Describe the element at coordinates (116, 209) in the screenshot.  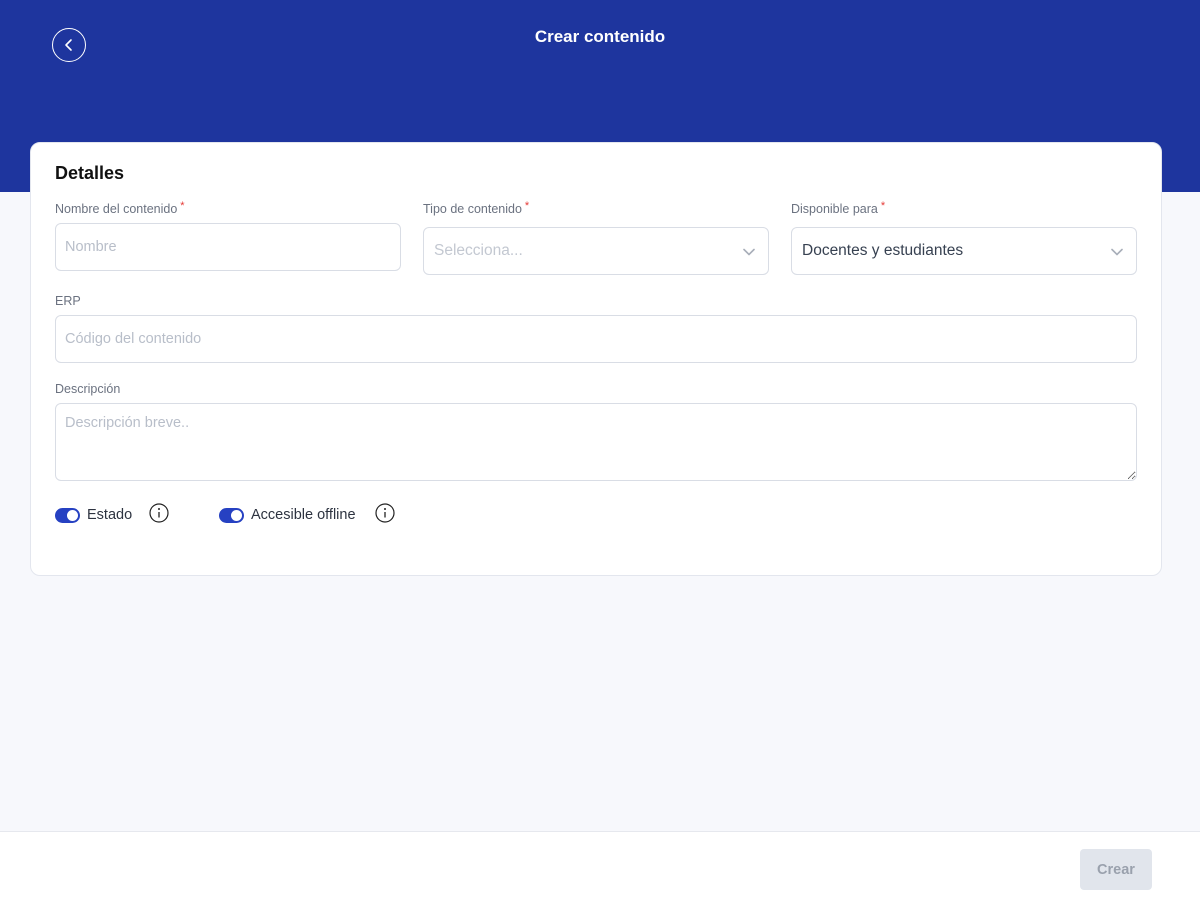
I see `nombre-label-text: Nombre del contenido` at that location.